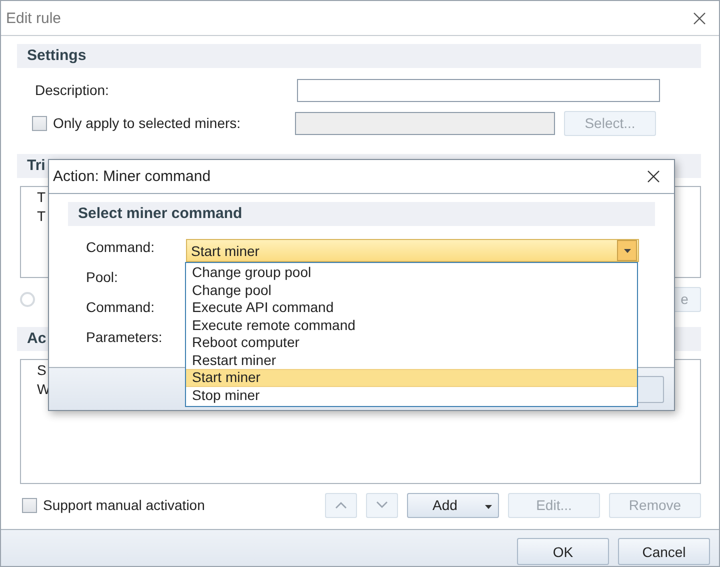  I want to click on radio-button, so click(27, 299).